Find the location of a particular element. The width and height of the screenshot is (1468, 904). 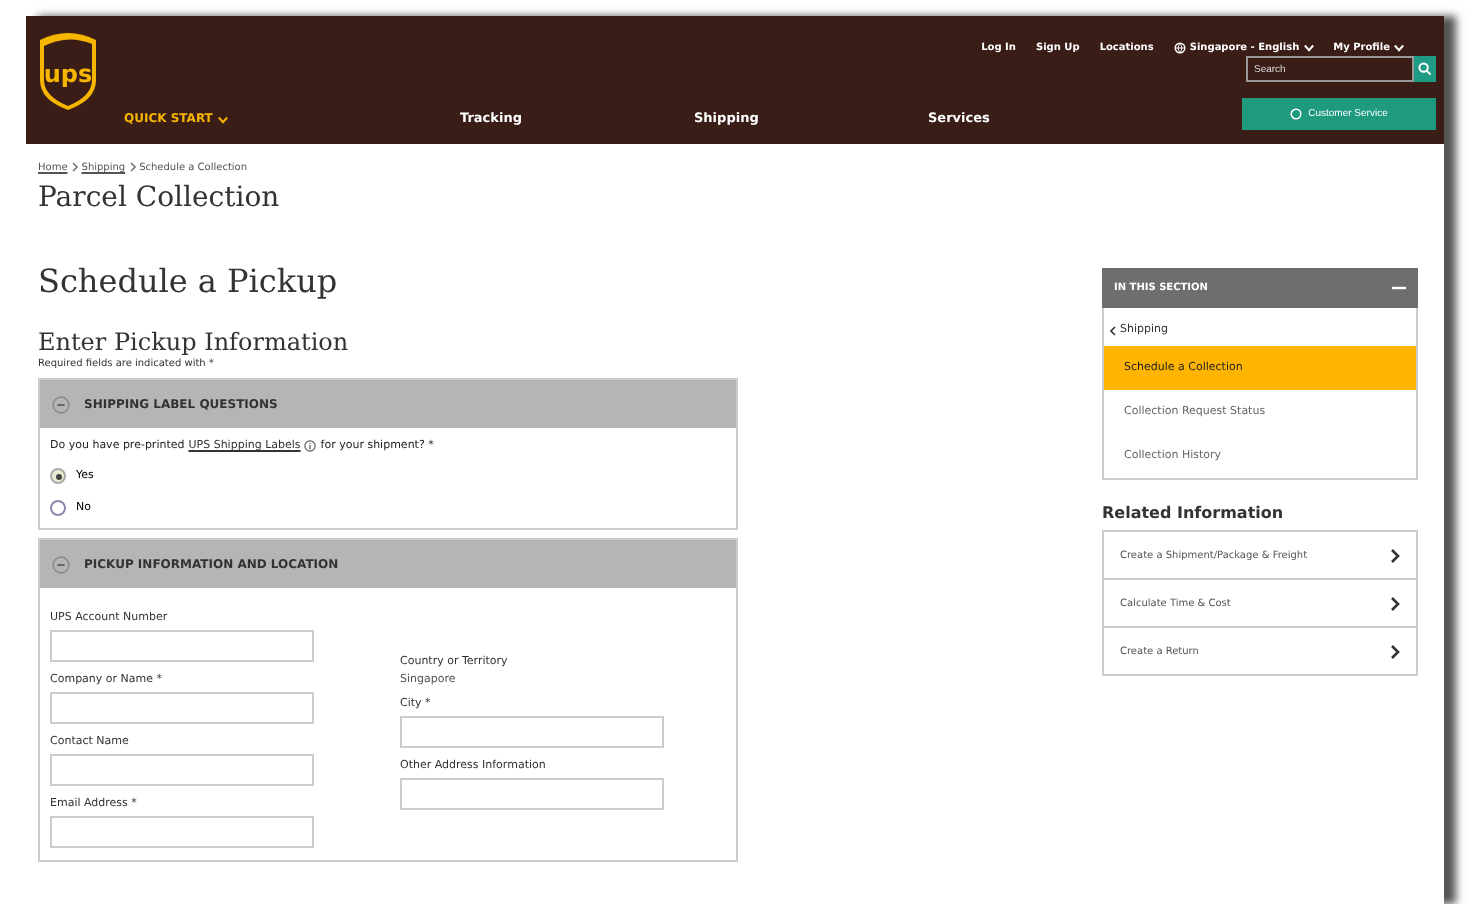

info-icon is located at coordinates (310, 446).